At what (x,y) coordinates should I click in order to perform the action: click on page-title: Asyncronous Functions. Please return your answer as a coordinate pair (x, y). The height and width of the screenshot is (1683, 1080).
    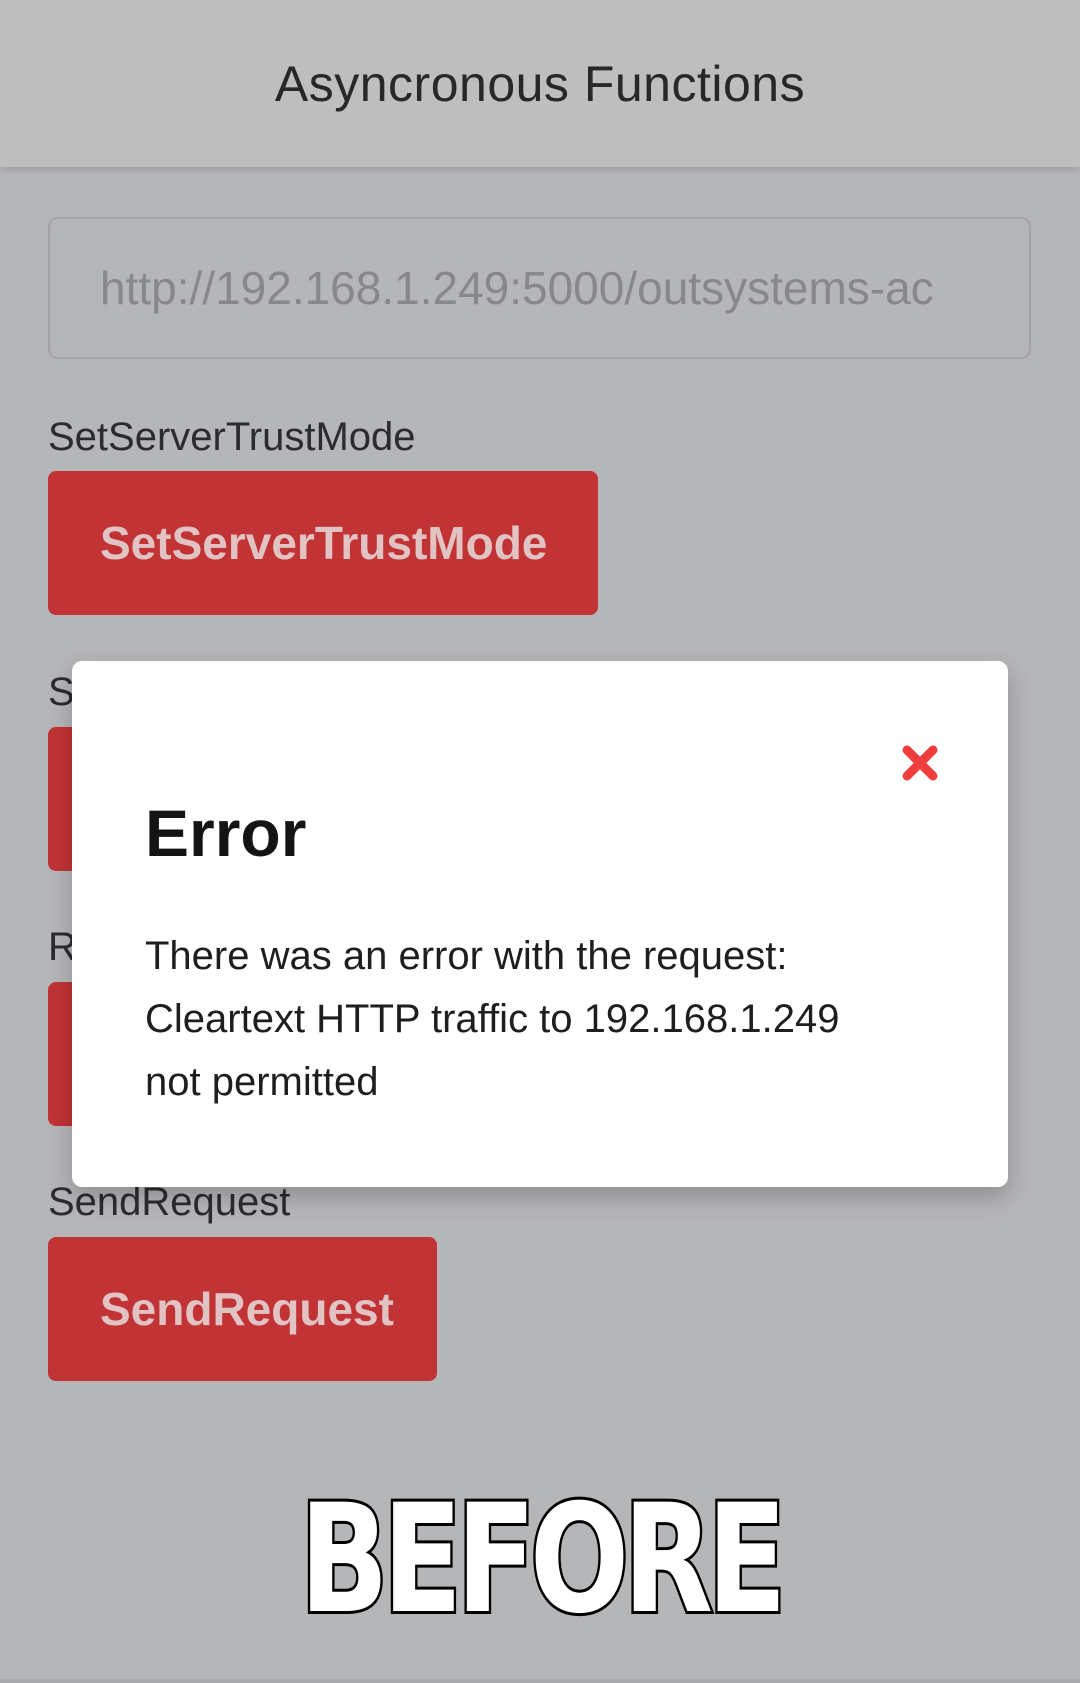
    Looking at the image, I should click on (540, 83).